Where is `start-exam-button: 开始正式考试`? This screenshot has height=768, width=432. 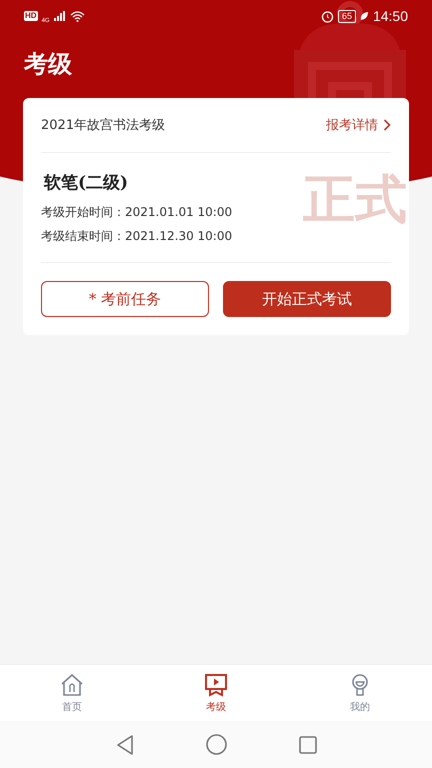
start-exam-button: 开始正式考试 is located at coordinates (307, 299).